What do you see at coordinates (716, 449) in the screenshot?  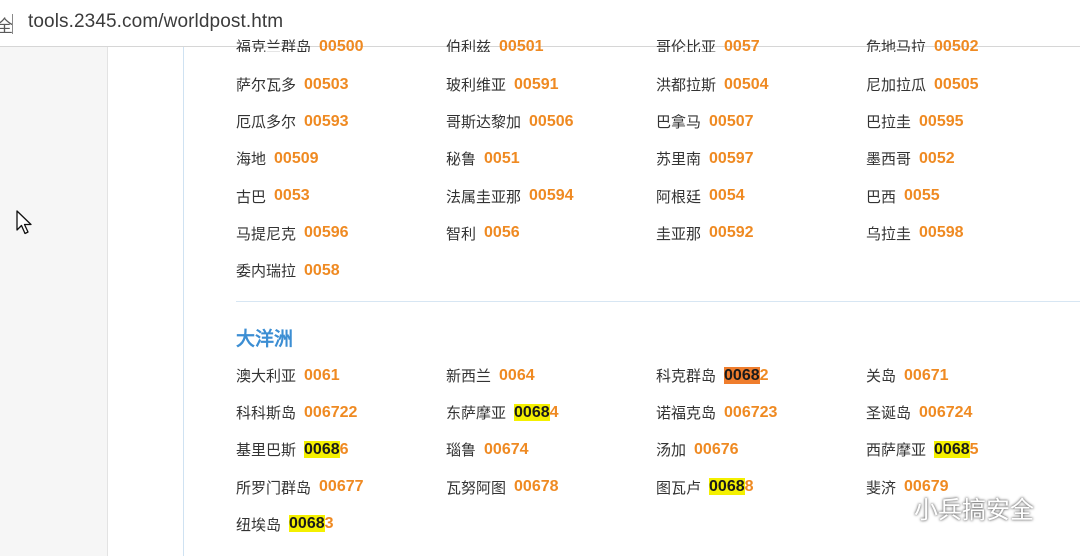 I see `postal-code: 00676` at bounding box center [716, 449].